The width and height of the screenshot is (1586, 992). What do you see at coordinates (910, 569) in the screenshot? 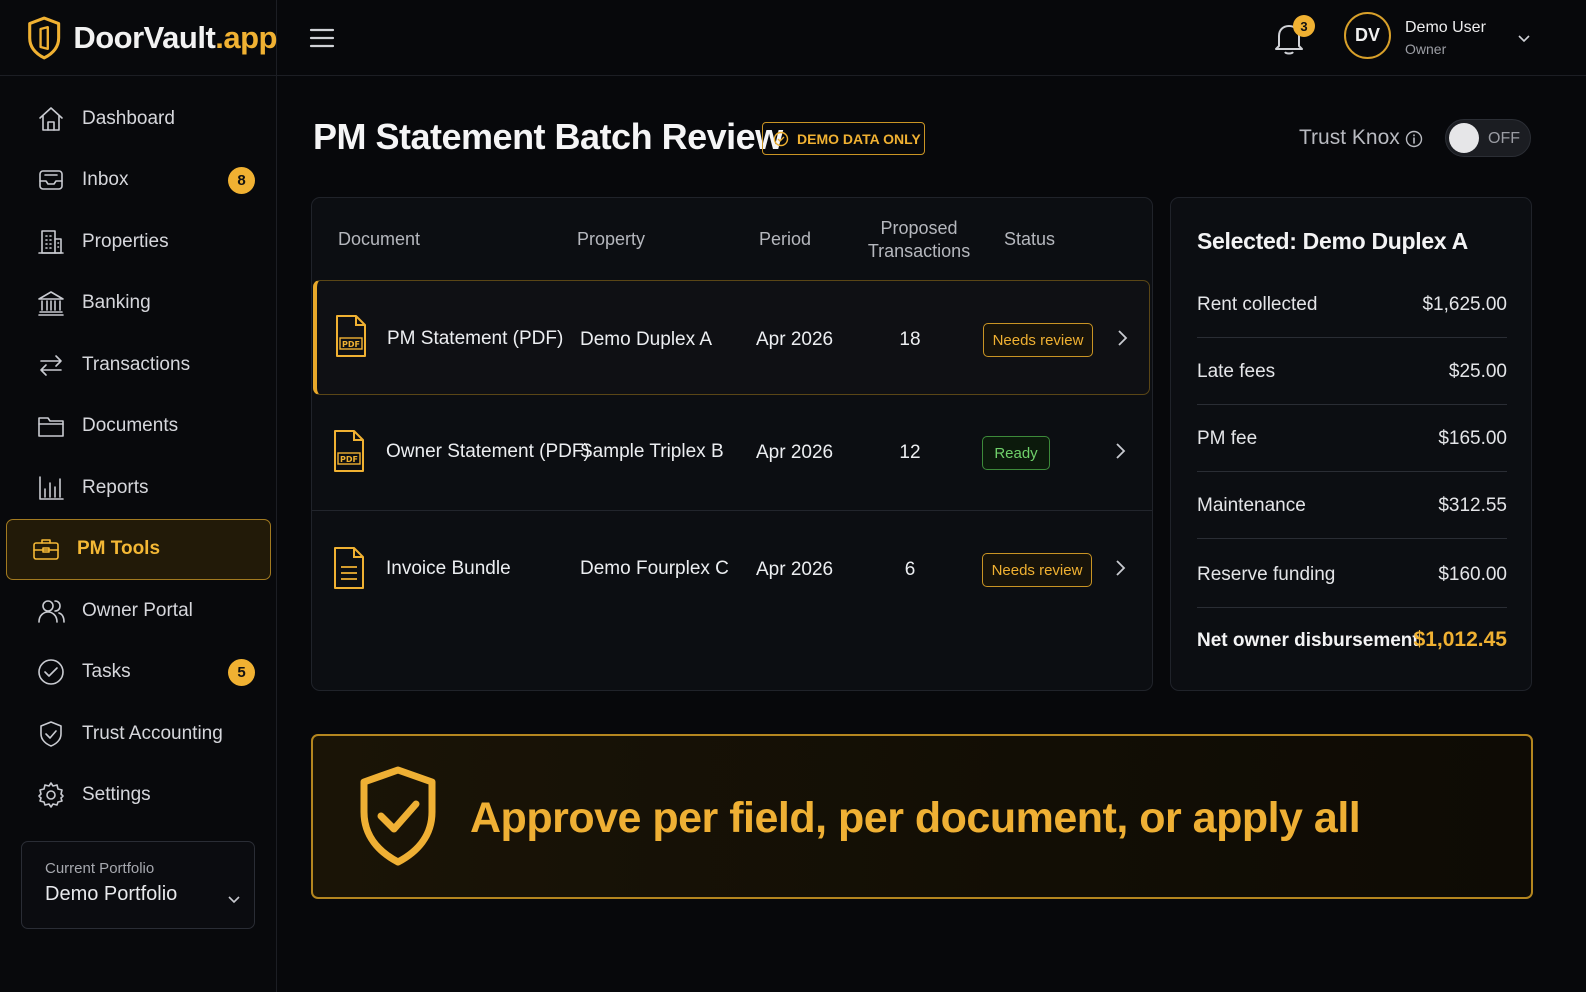
I see `proposed-count: 6` at bounding box center [910, 569].